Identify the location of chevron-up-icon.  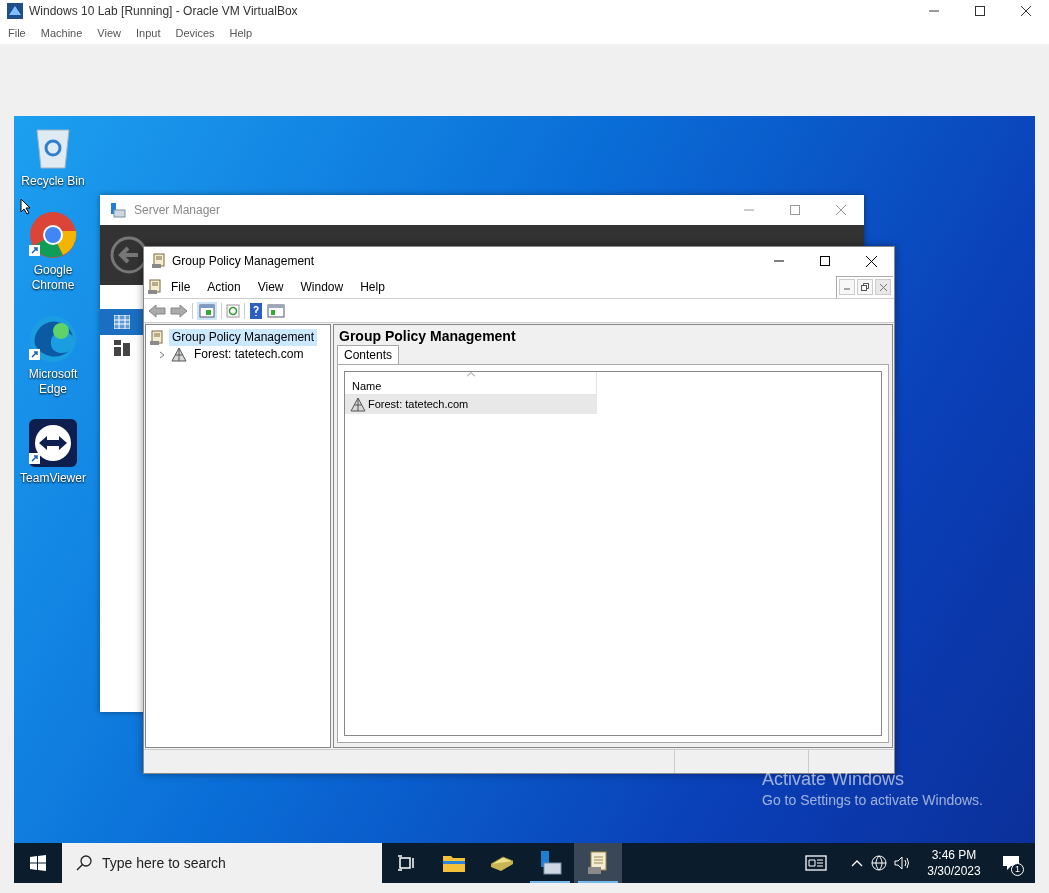
(857, 863).